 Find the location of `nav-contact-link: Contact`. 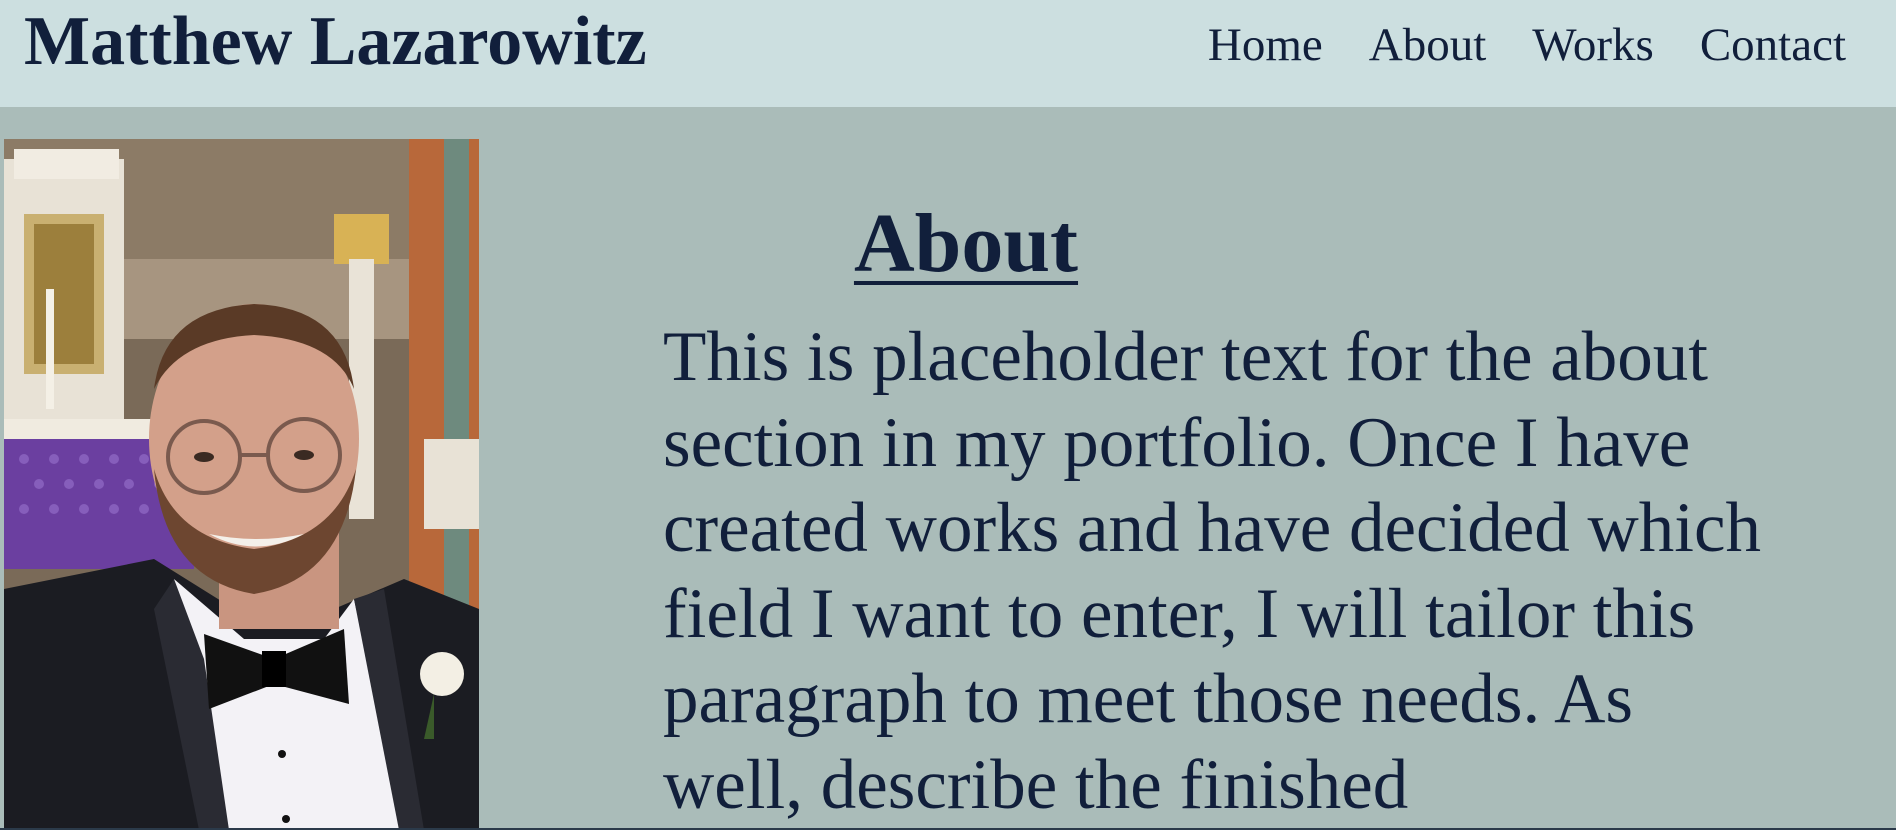

nav-contact-link: Contact is located at coordinates (1773, 45).